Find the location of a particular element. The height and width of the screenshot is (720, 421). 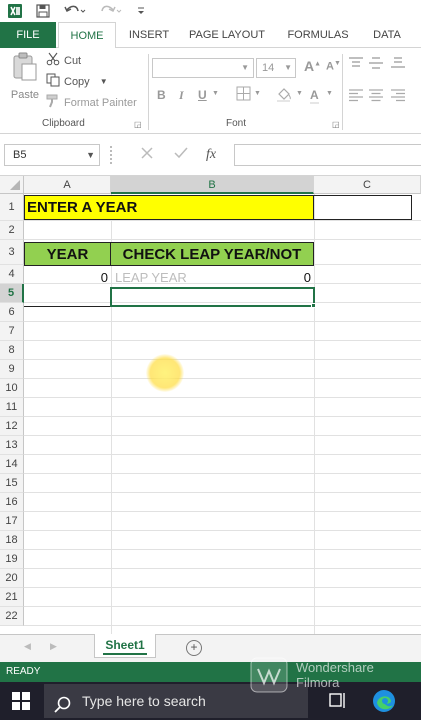

formula-bar: B5 ▼ fx is located at coordinates (210, 155).